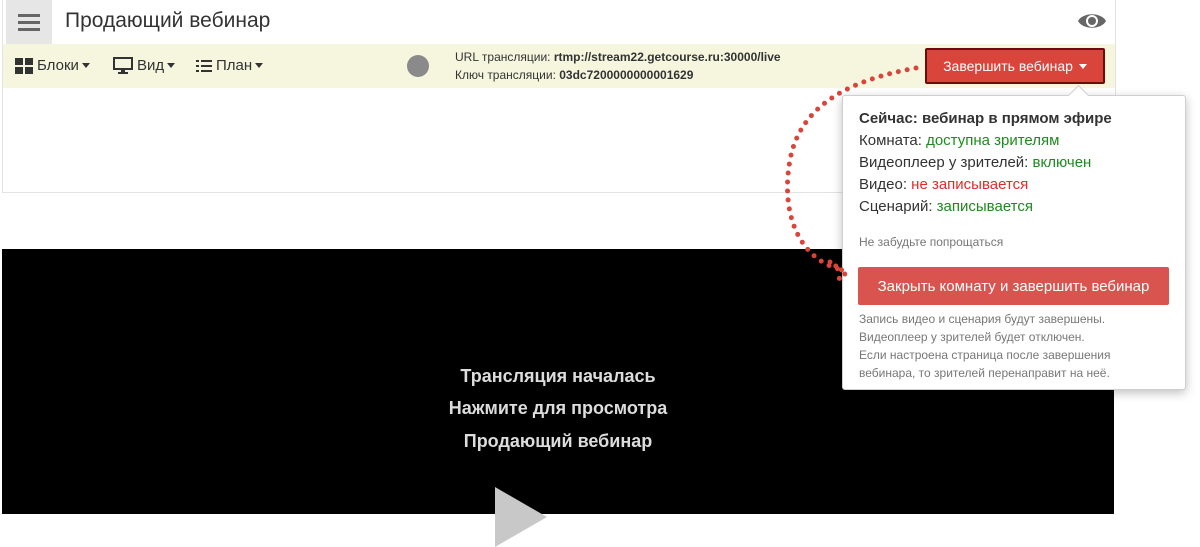  What do you see at coordinates (558, 441) in the screenshot?
I see `video-title-line: Продающий вебинар` at bounding box center [558, 441].